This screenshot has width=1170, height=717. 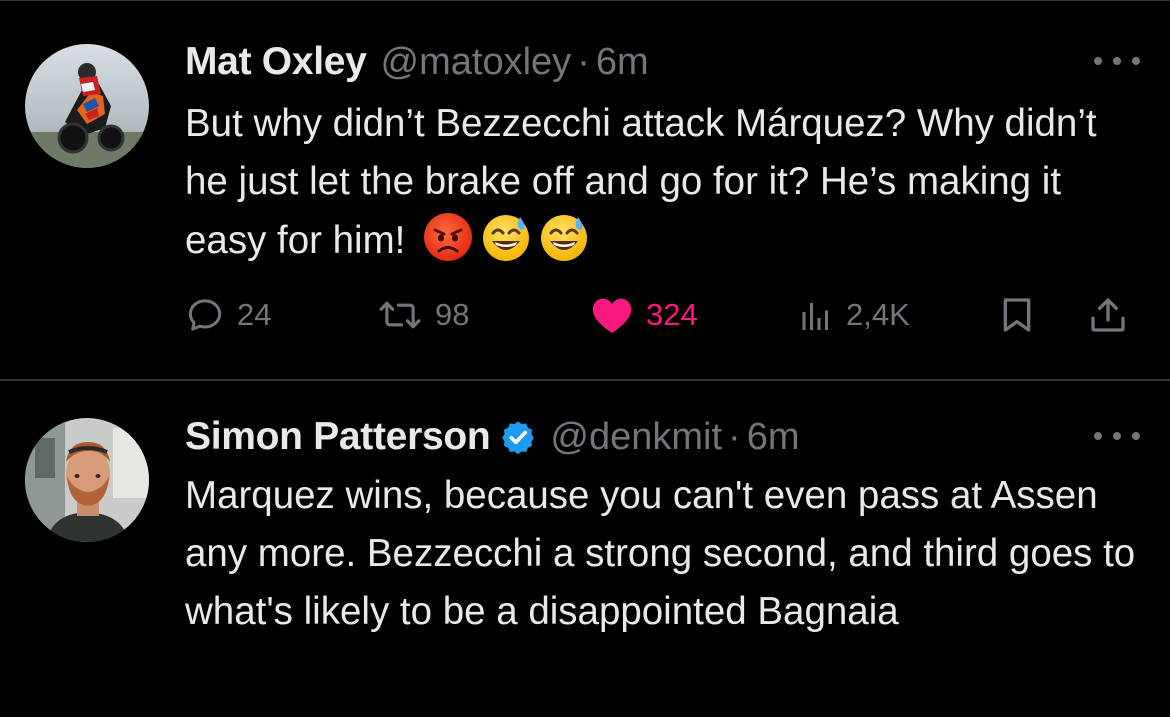 I want to click on repost-count: 98, so click(x=452, y=314).